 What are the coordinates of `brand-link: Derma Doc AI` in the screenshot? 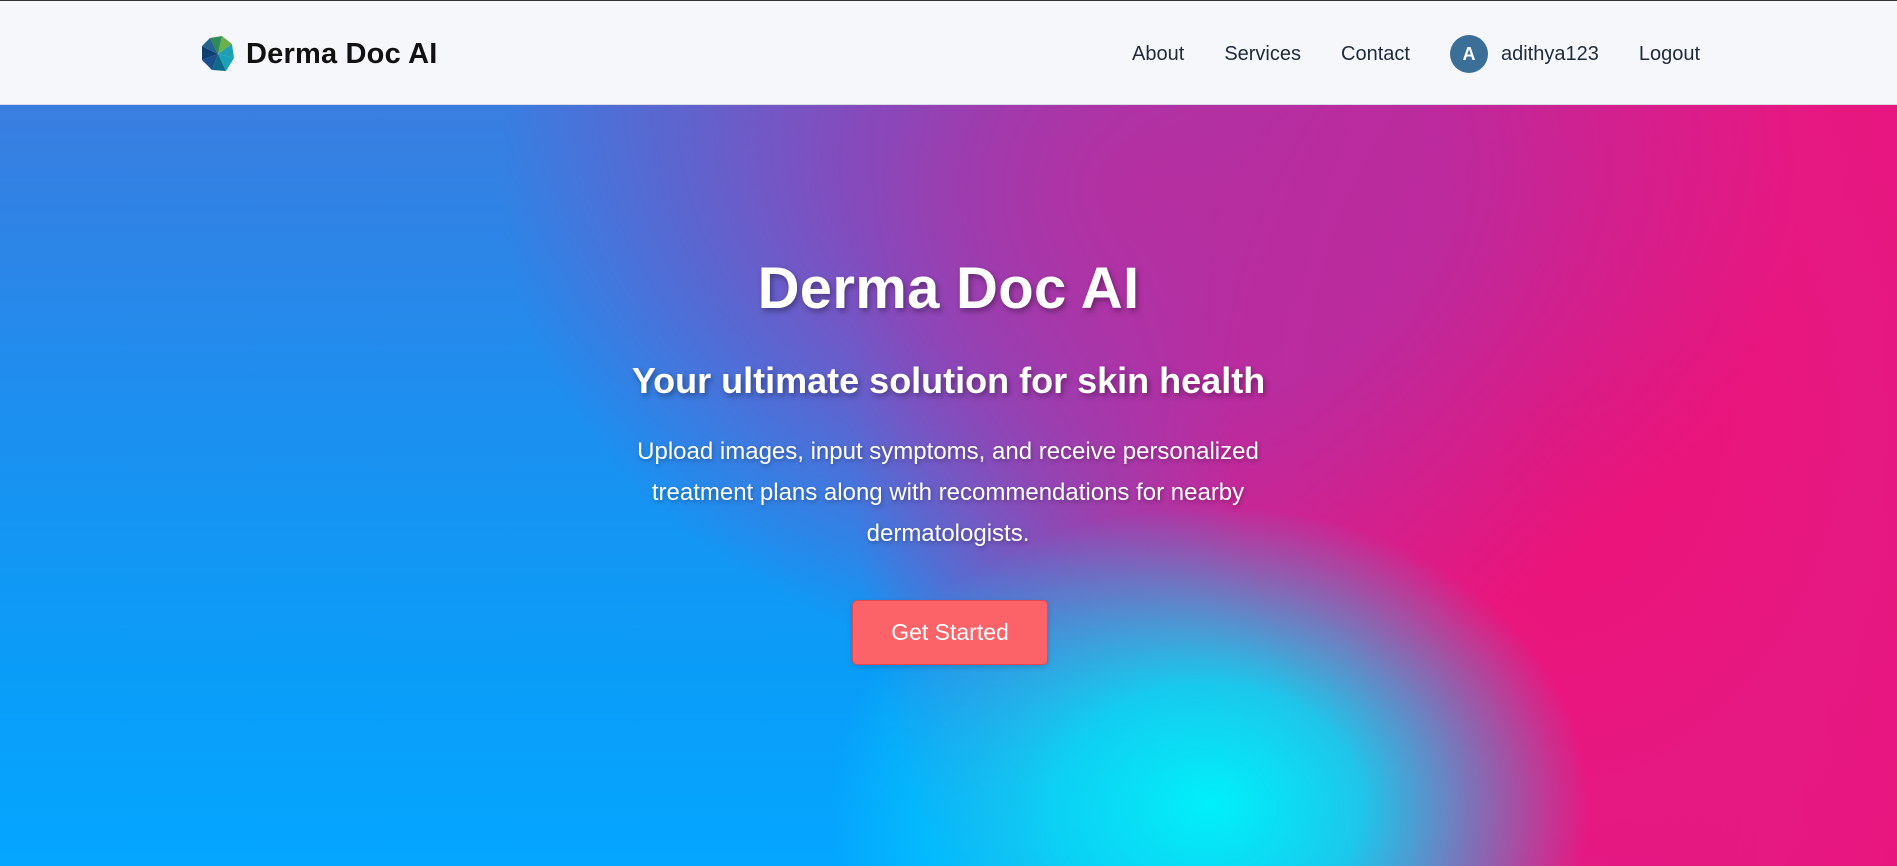 It's located at (318, 54).